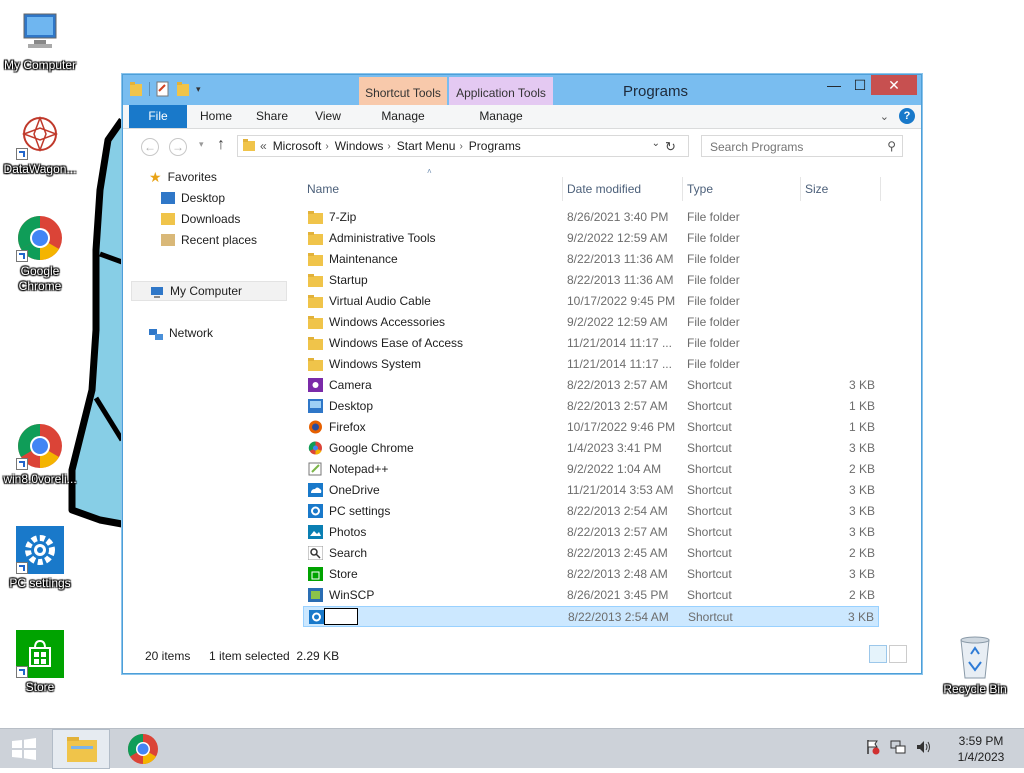 The width and height of the screenshot is (1024, 773). What do you see at coordinates (795, 147) in the screenshot?
I see `search-input` at bounding box center [795, 147].